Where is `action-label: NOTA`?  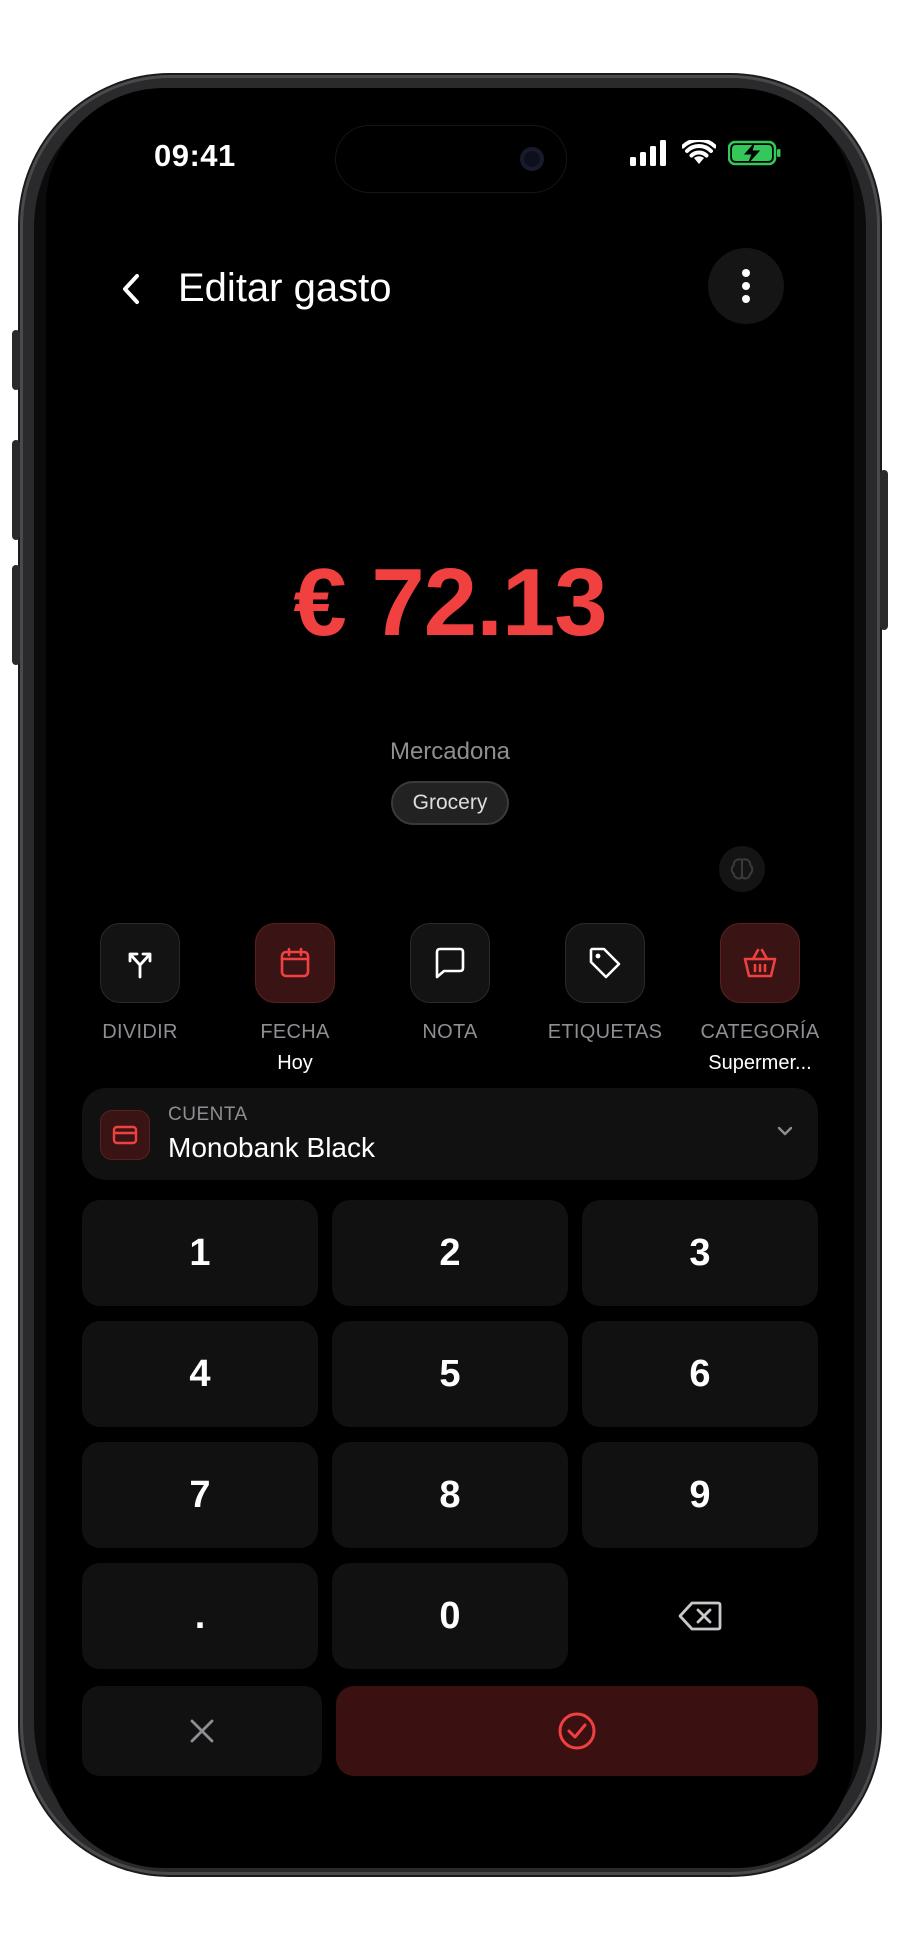 action-label: NOTA is located at coordinates (450, 1032).